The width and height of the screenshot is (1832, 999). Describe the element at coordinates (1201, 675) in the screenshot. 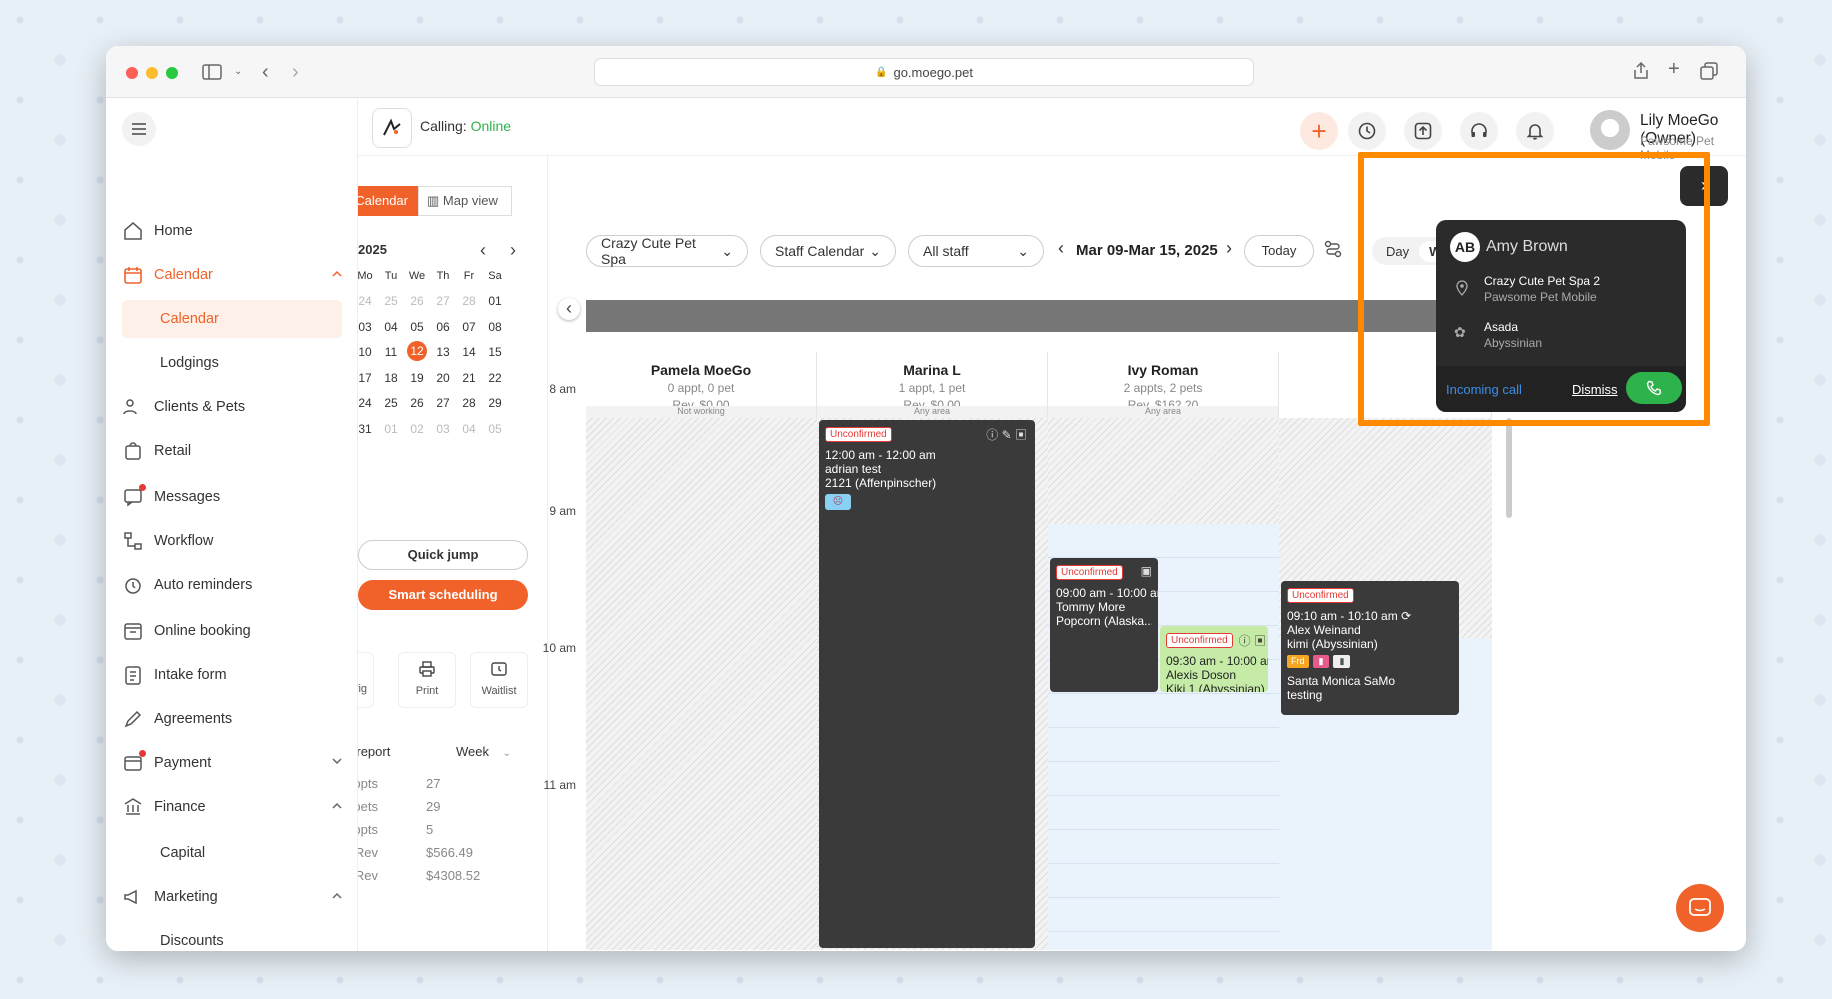

I see `appointment-client: Alexis Doson` at that location.